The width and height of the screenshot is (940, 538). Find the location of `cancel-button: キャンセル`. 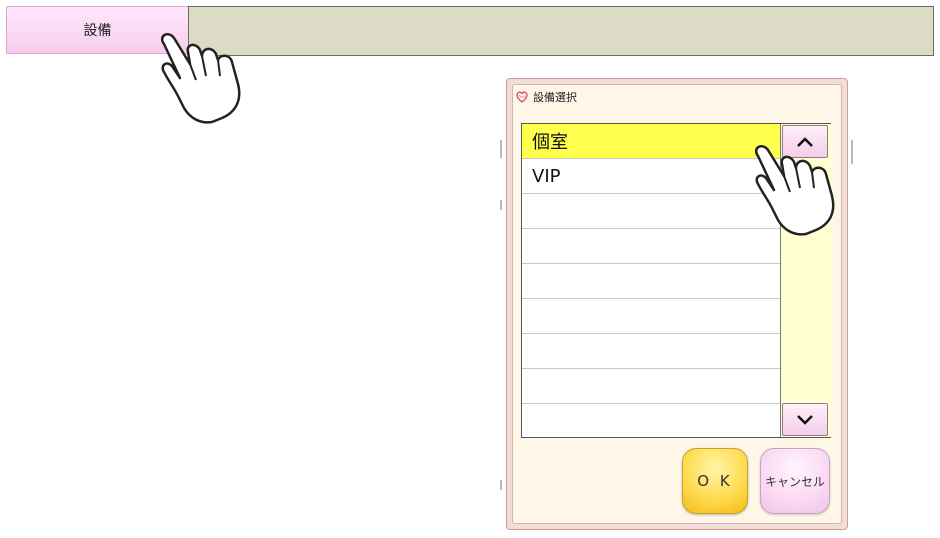

cancel-button: キャンセル is located at coordinates (795, 481).